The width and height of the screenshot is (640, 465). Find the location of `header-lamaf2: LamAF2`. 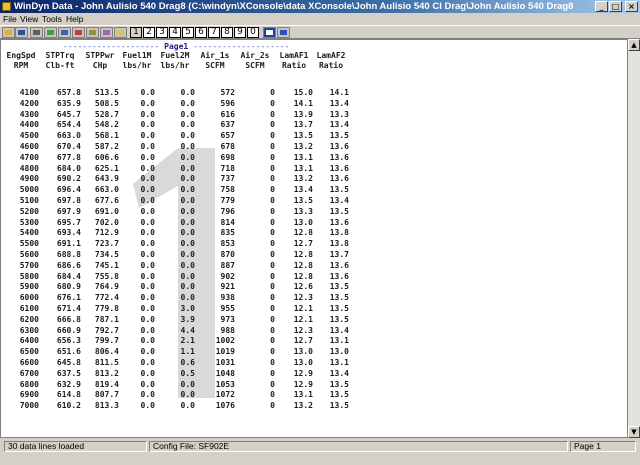

header-lamaf2: LamAF2 is located at coordinates (331, 55).